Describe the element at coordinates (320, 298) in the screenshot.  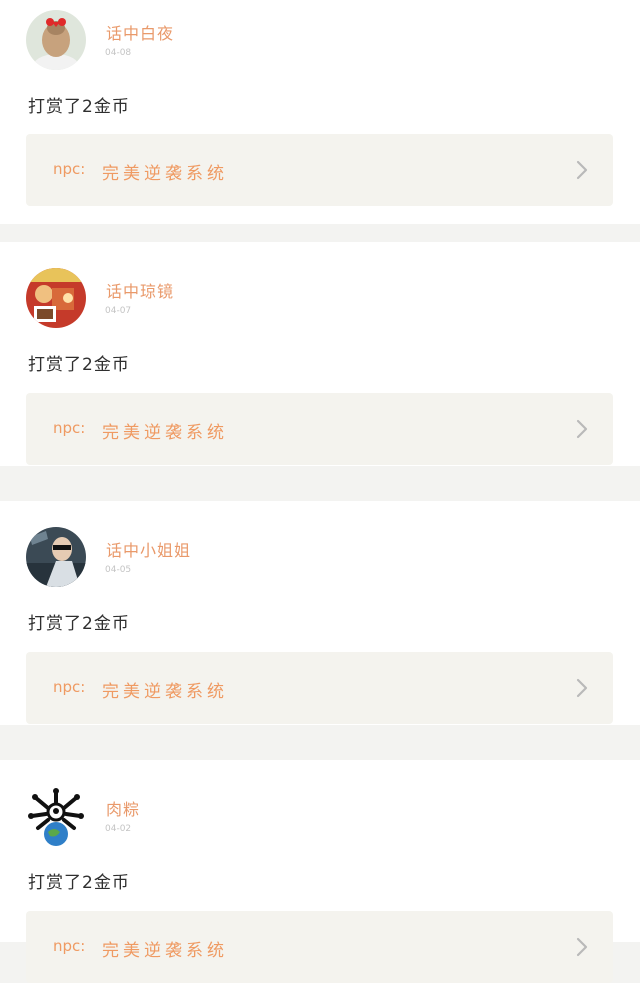
I see `card-header: 话中琼镜 04-07` at that location.